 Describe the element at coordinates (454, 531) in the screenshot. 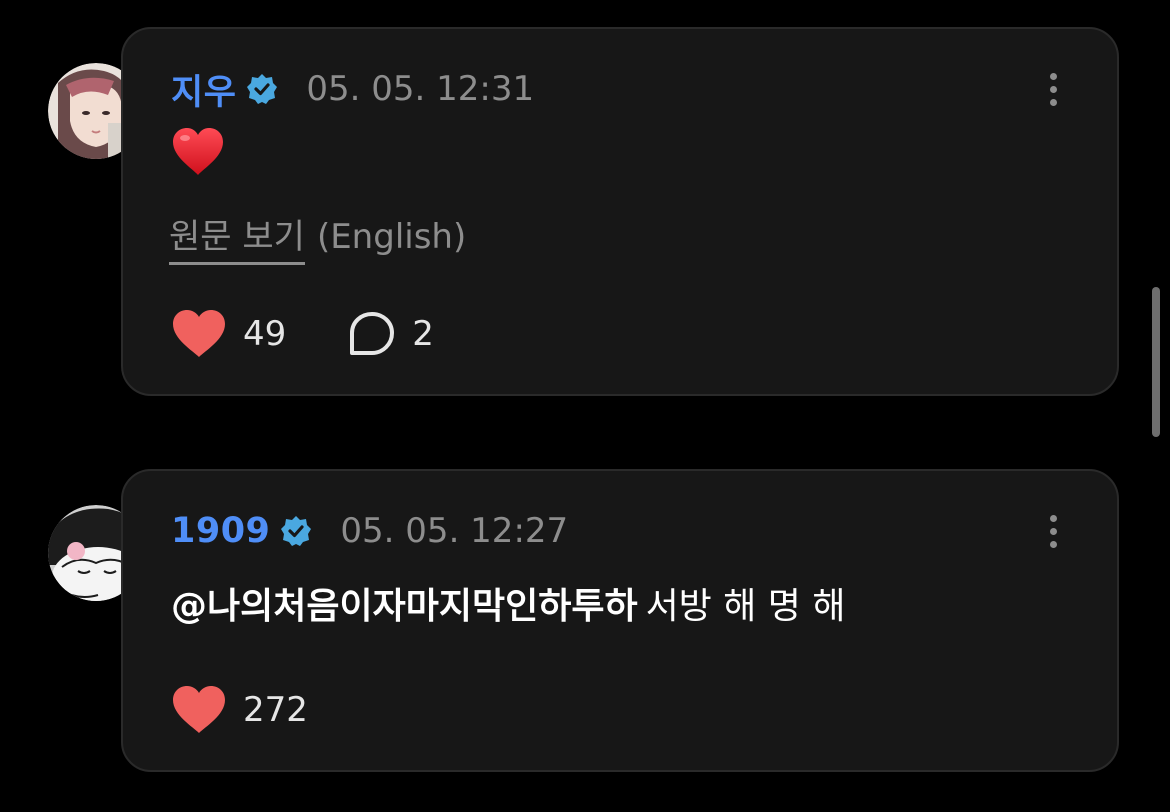

I see `timestamp: 05. 05. 12:27` at that location.